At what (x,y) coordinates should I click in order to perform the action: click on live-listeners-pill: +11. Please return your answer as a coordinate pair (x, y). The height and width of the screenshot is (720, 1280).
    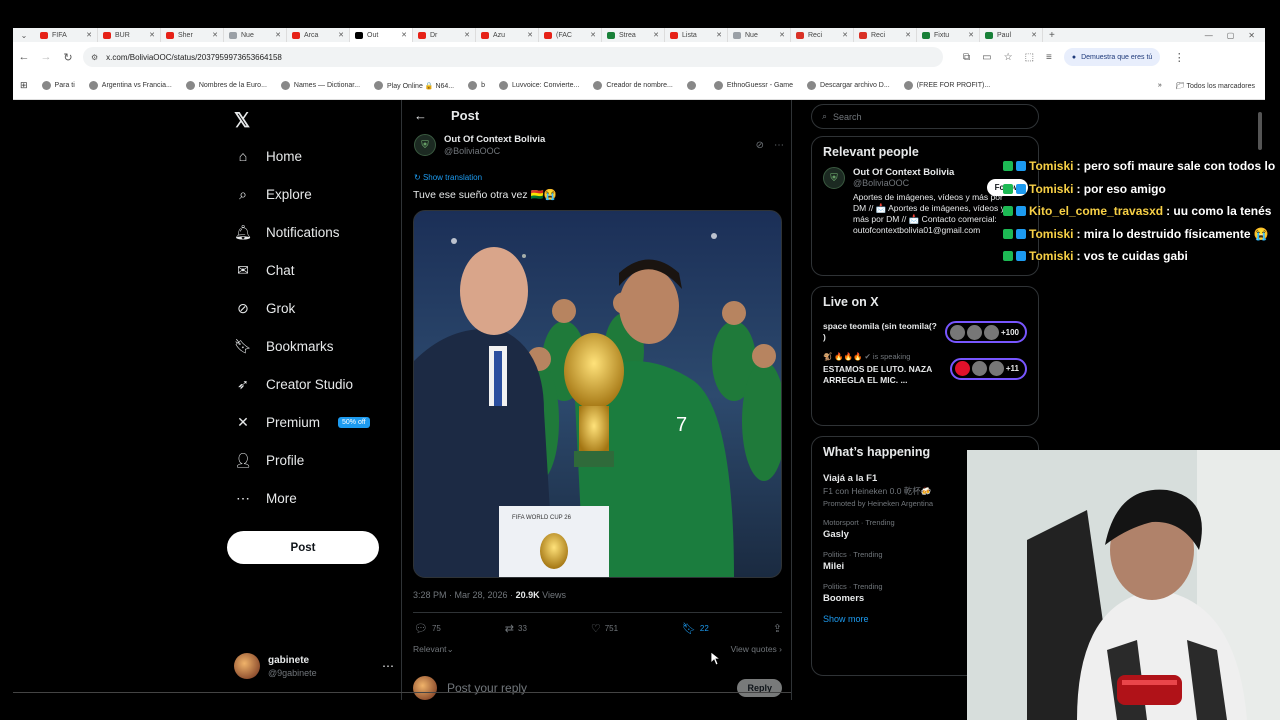
    Looking at the image, I should click on (988, 368).